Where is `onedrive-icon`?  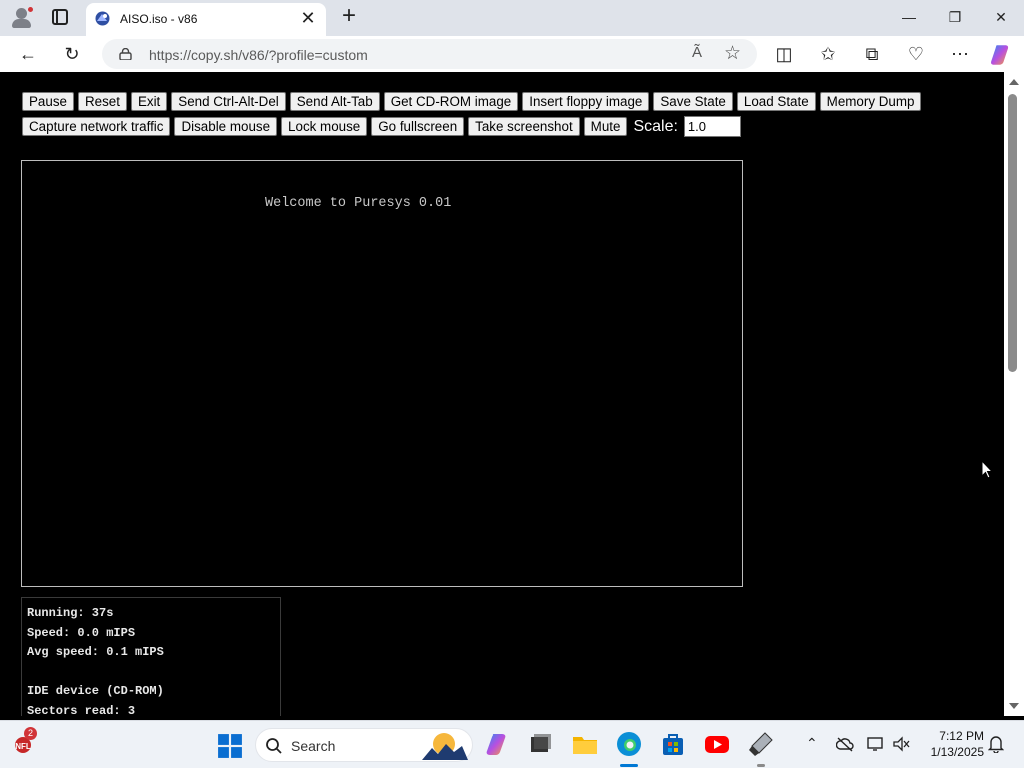 onedrive-icon is located at coordinates (845, 744).